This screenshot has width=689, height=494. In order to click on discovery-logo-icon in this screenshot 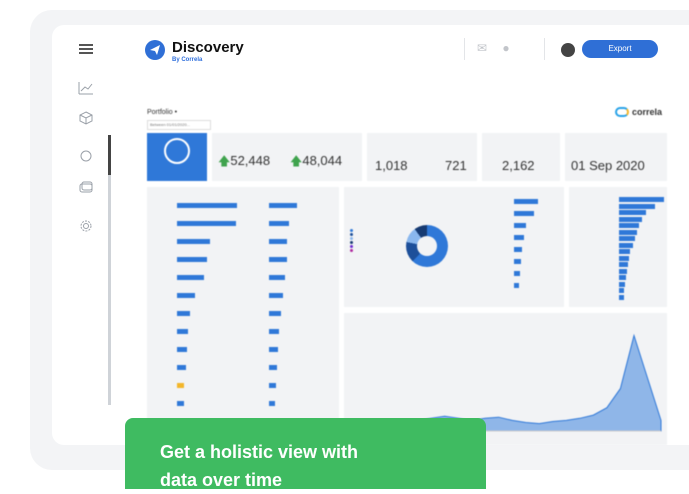, I will do `click(155, 50)`.